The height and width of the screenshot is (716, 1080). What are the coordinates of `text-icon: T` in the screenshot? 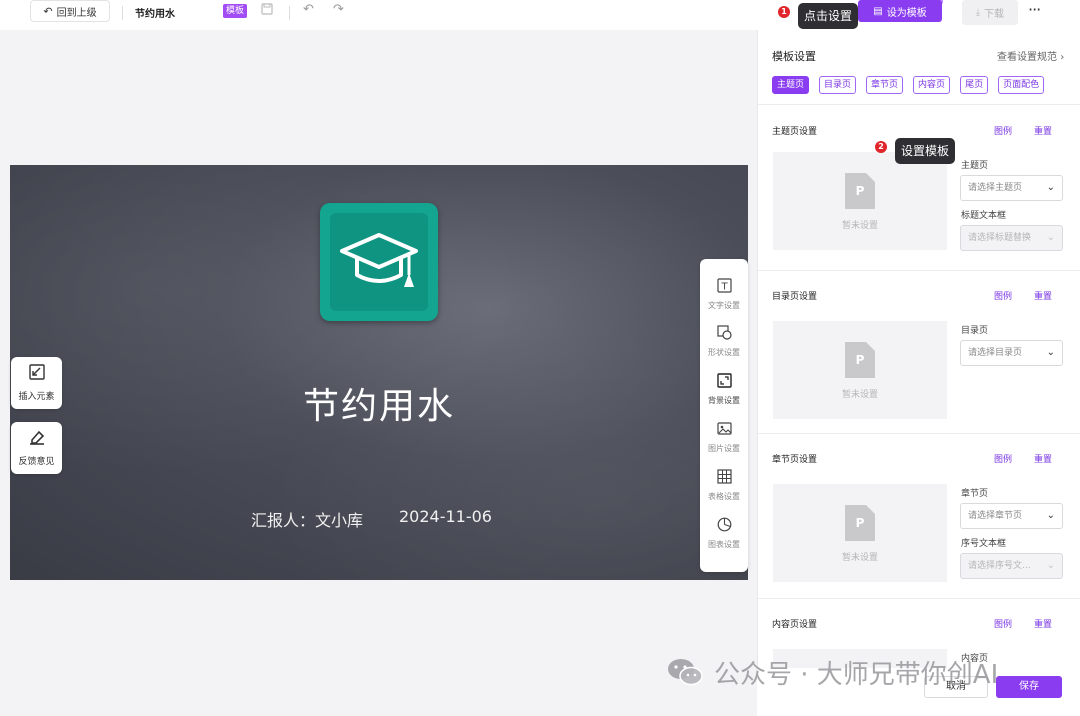 It's located at (724, 287).